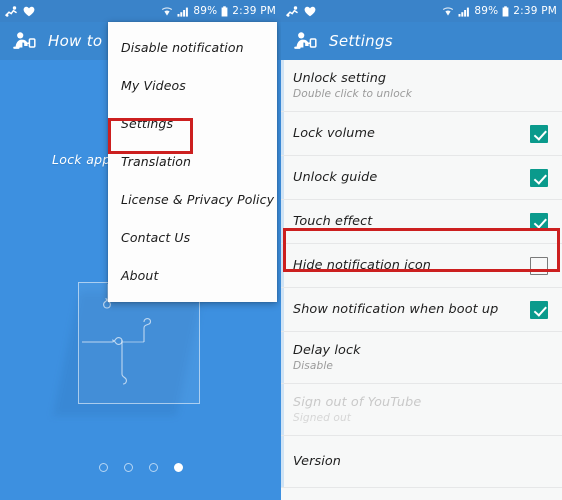 The image size is (562, 500). Describe the element at coordinates (406, 221) in the screenshot. I see `row-text-group: Touch effect` at that location.